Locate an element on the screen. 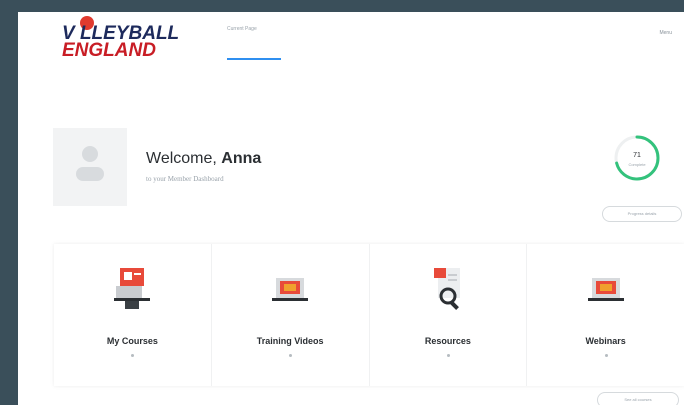  nav-active-indicator is located at coordinates (254, 59).